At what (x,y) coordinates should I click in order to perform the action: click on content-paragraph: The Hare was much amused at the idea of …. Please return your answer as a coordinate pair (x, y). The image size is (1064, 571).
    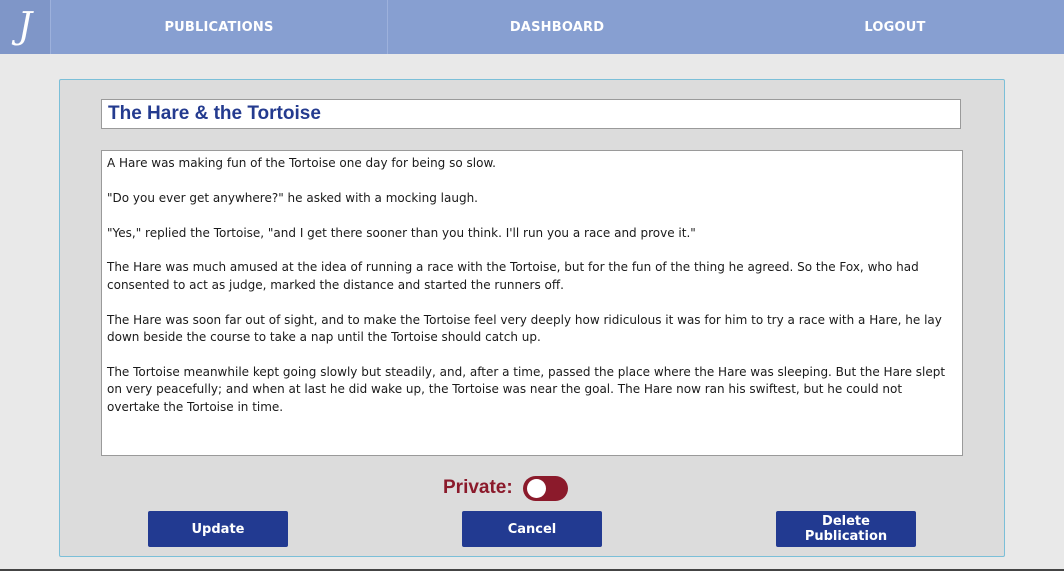
    Looking at the image, I should click on (513, 276).